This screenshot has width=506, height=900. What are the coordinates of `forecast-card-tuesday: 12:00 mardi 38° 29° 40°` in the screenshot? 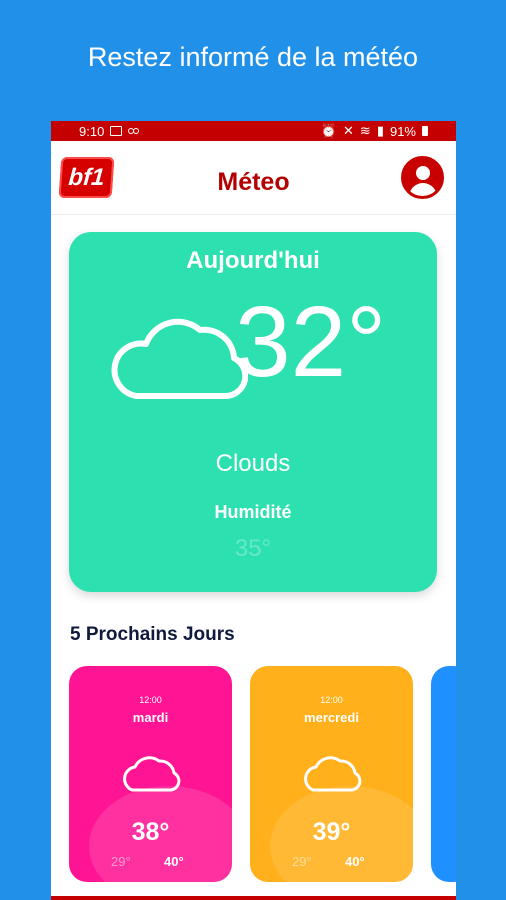 It's located at (150, 774).